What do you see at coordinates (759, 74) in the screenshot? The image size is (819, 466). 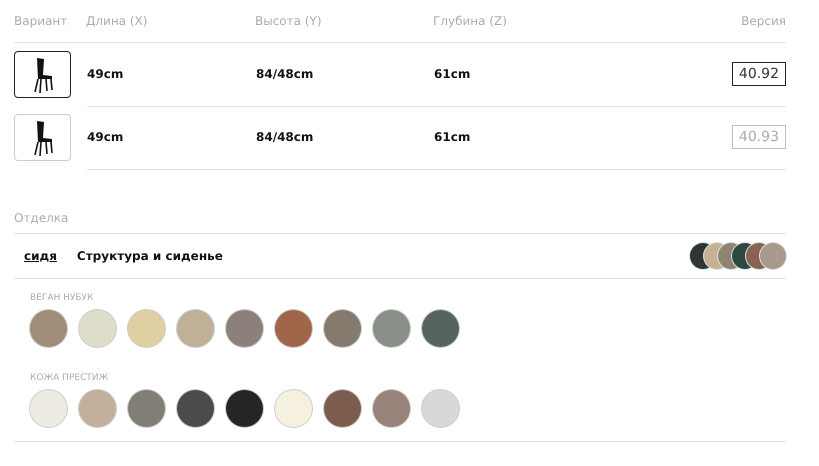 I see `version-option: 40.92` at bounding box center [759, 74].